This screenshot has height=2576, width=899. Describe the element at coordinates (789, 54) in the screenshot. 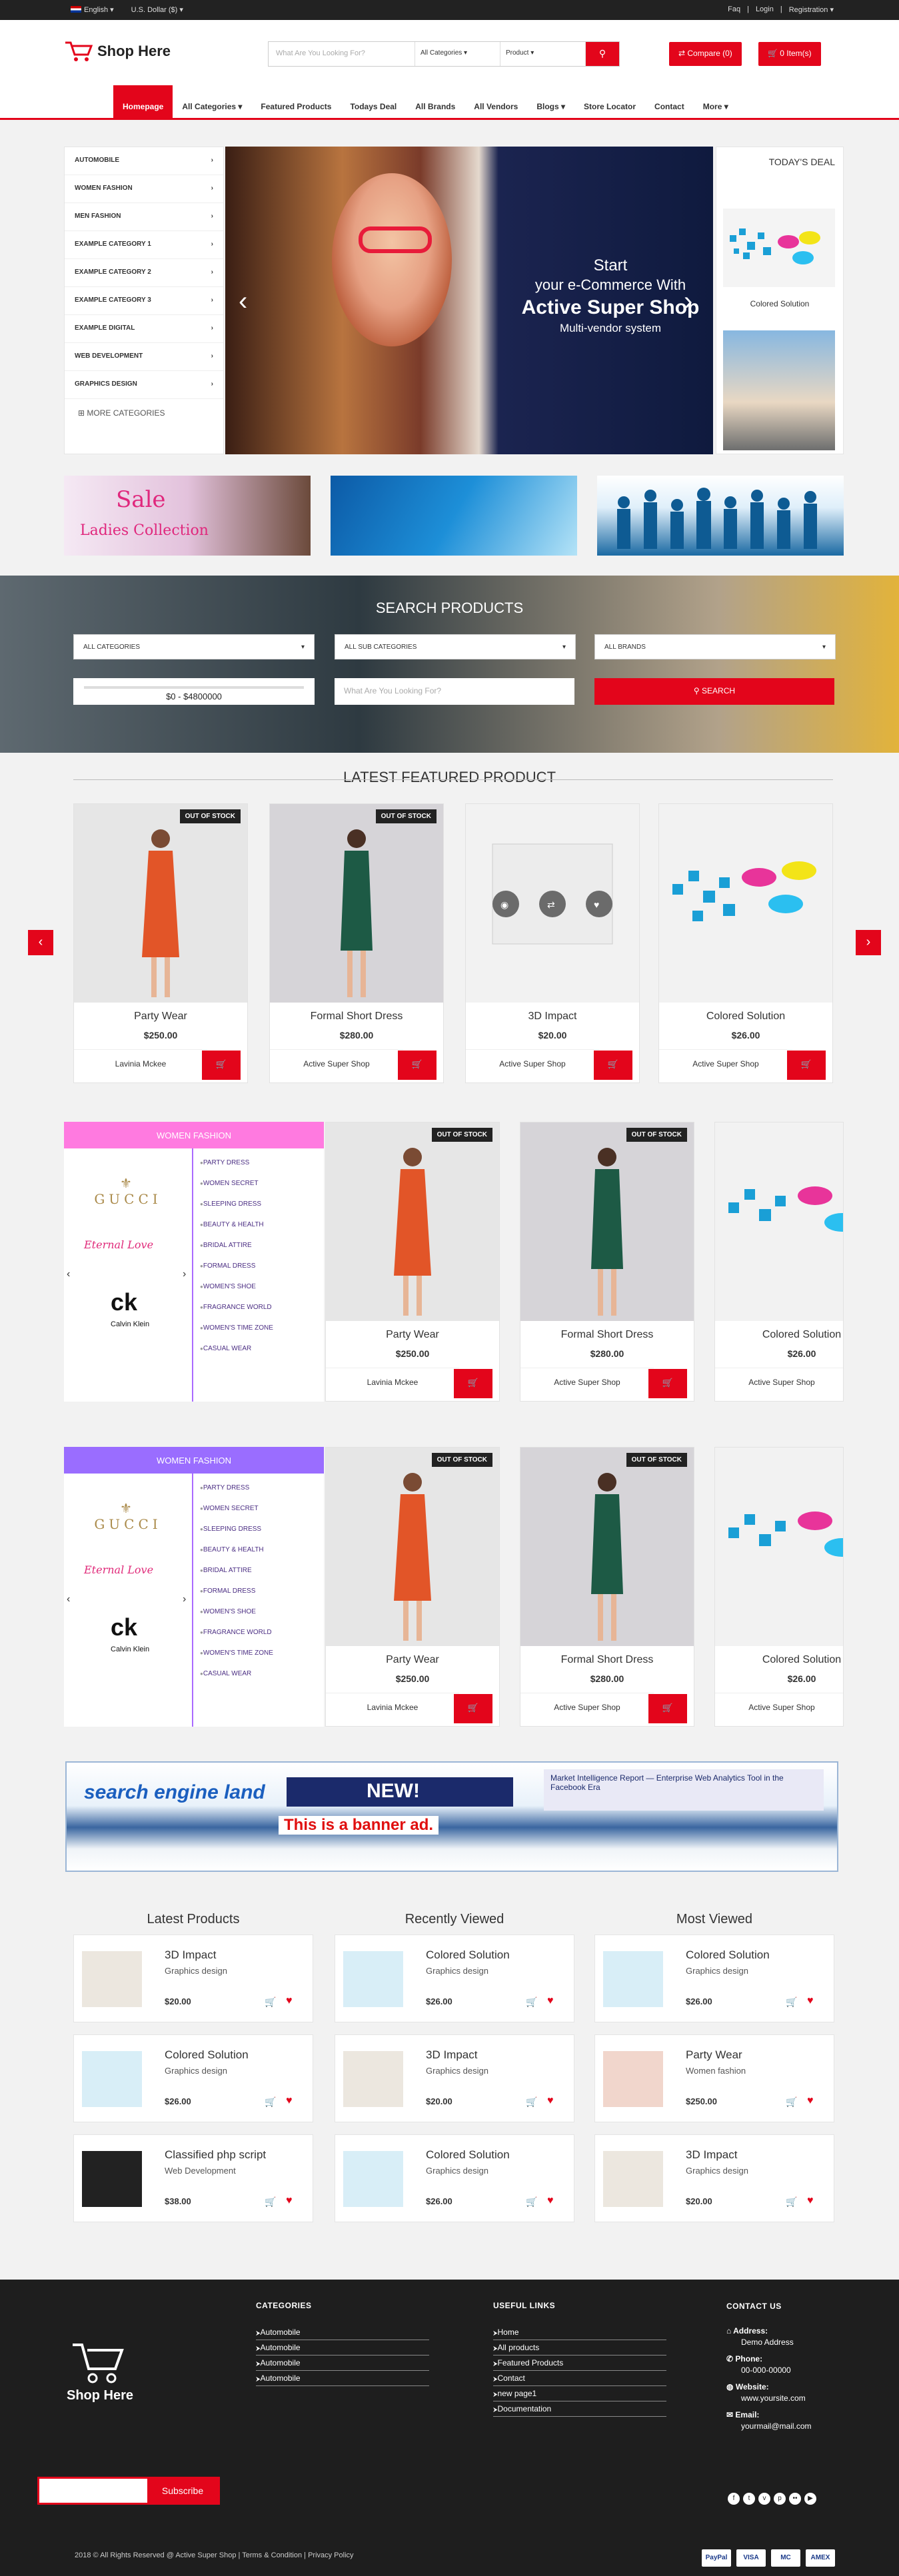

I see `cart-button: 🛒 0 Item(s)` at that location.